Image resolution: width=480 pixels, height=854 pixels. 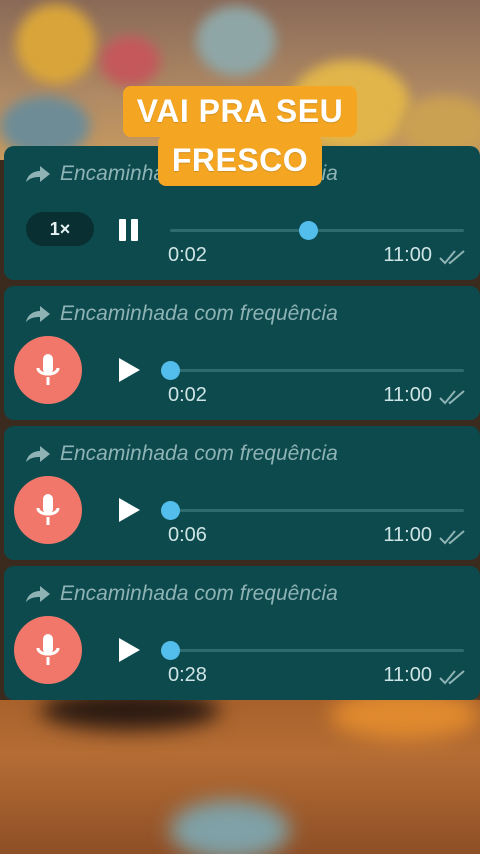 I want to click on playback-speed-button: 1×, so click(x=60, y=229).